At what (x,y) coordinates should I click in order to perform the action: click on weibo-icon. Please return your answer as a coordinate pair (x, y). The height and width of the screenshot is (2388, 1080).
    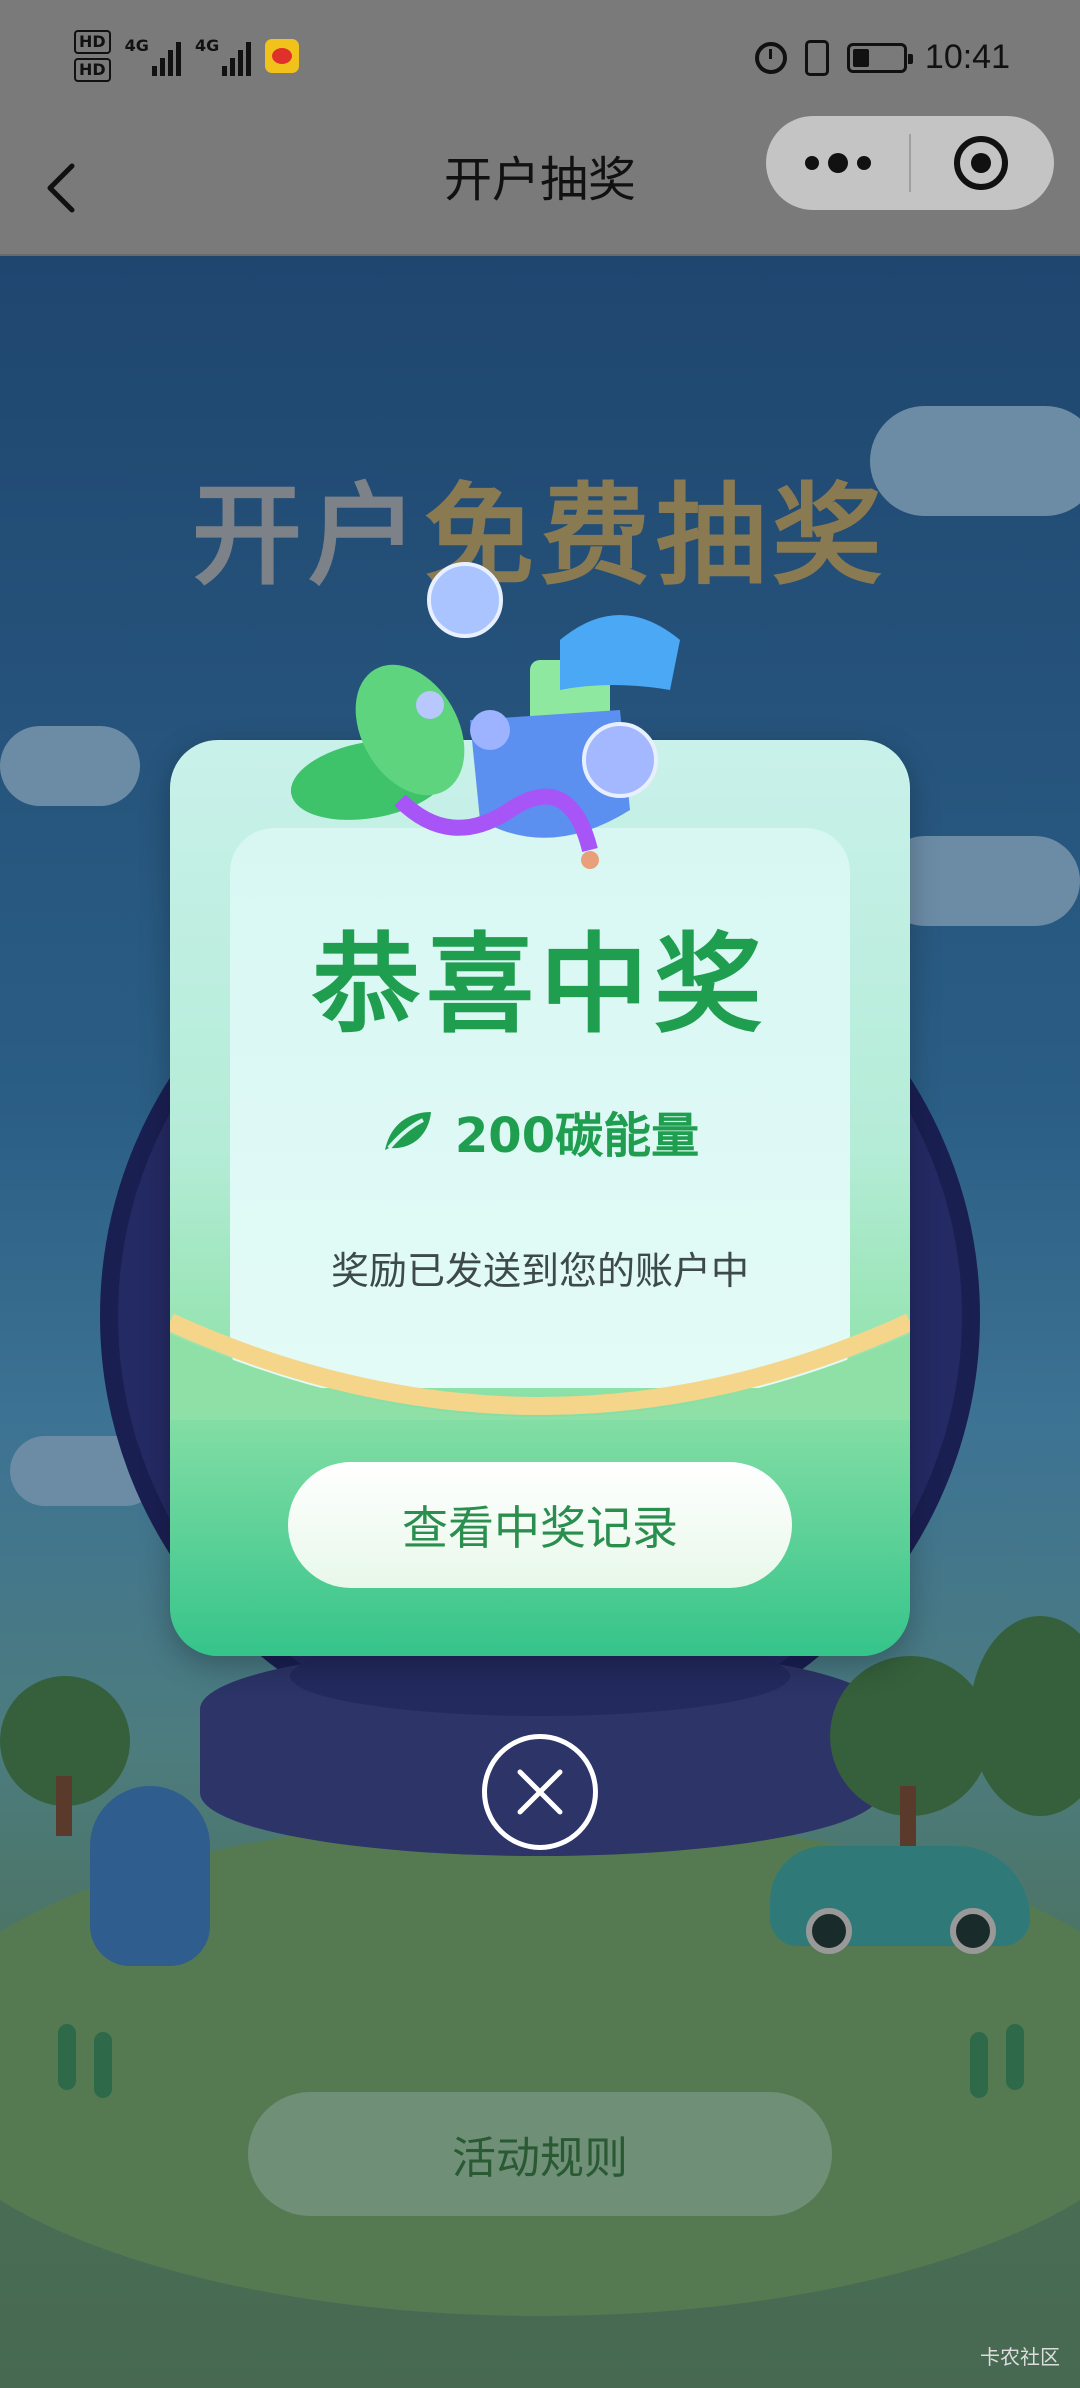
    Looking at the image, I should click on (282, 56).